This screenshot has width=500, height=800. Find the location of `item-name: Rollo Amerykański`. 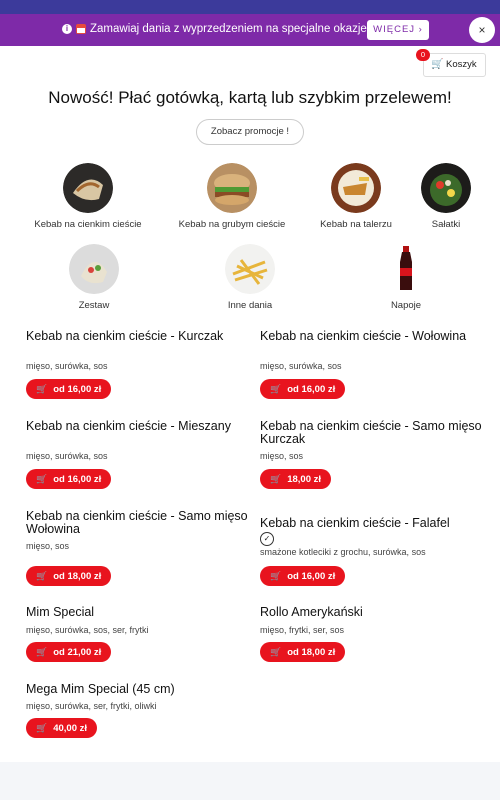

item-name: Rollo Amerykański is located at coordinates (311, 612).